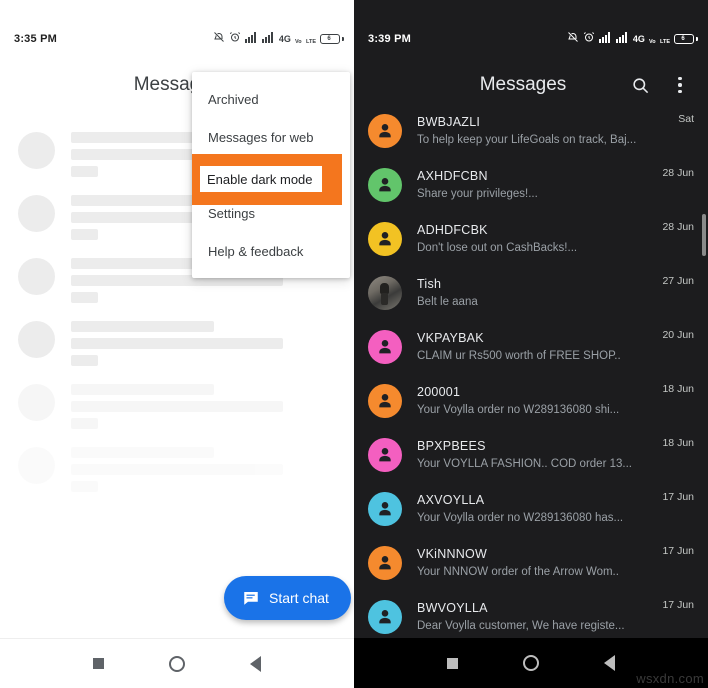 The image size is (708, 688). Describe the element at coordinates (447, 302) in the screenshot. I see `conversation-snippet: Belt le aana` at that location.